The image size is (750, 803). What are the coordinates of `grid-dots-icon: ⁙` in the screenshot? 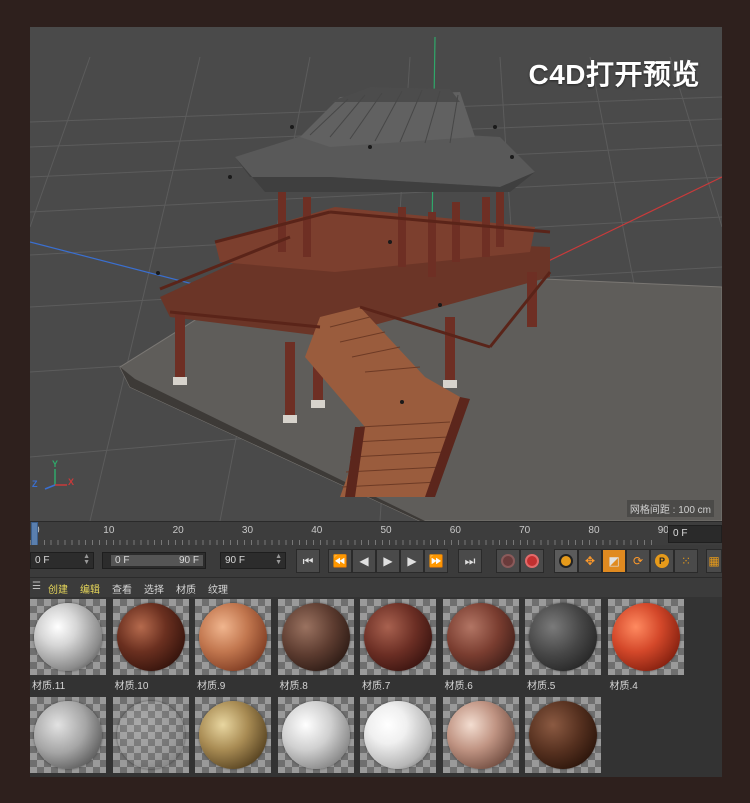 It's located at (686, 561).